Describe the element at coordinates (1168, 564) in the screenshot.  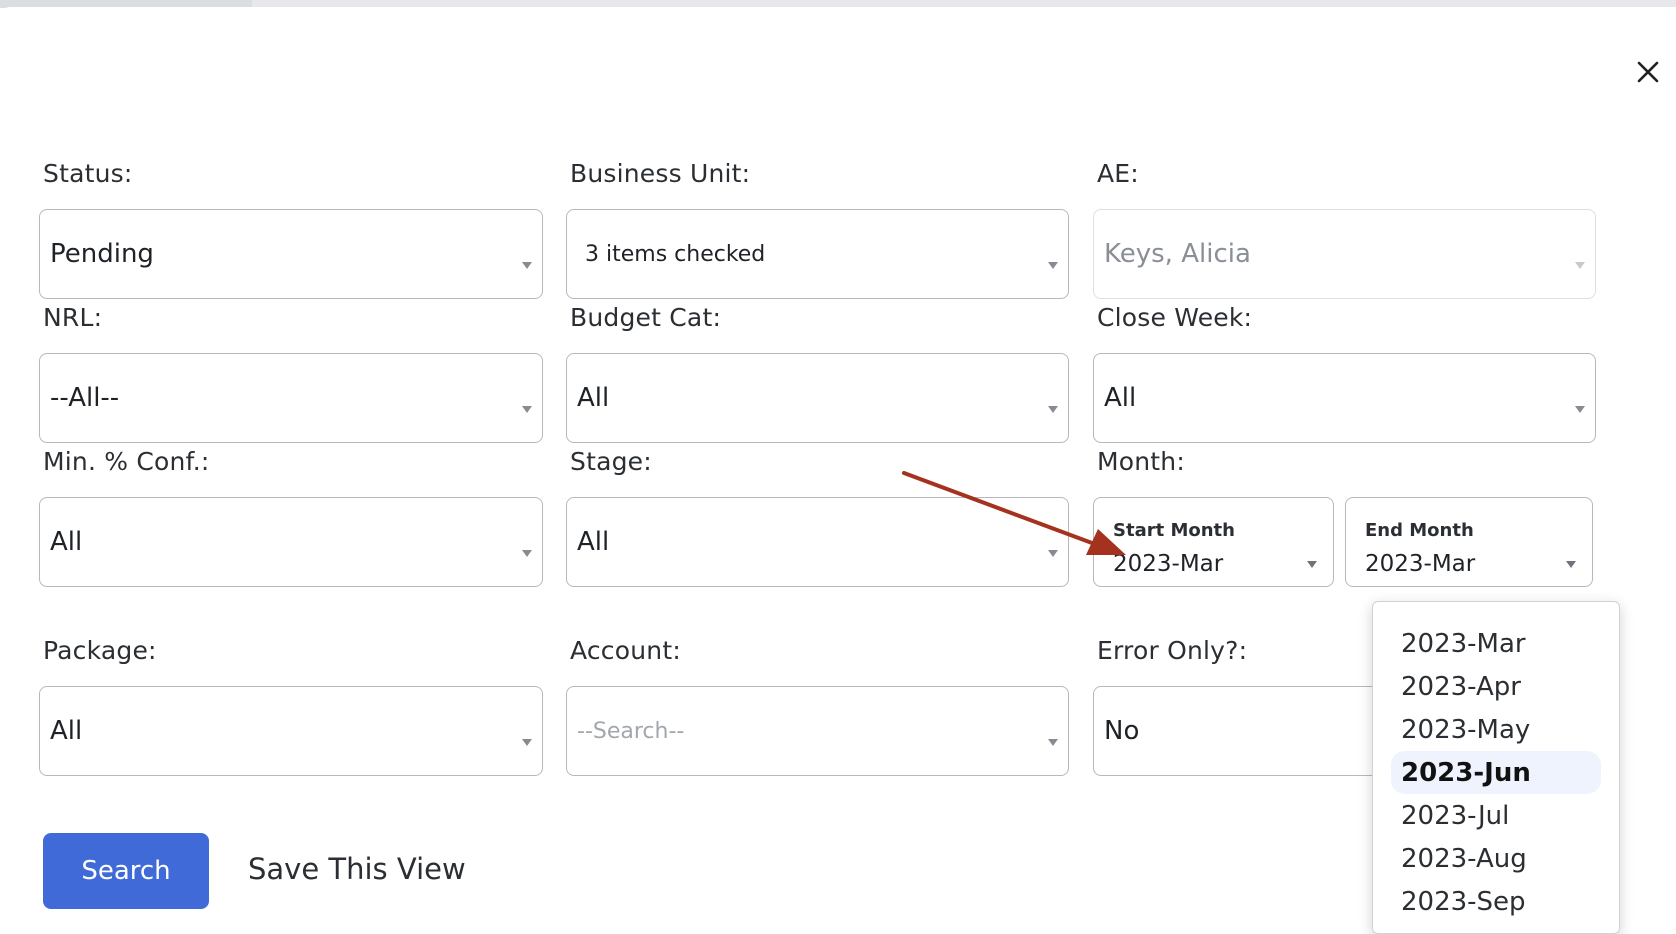
I see `start-month-value: 2023-Mar` at that location.